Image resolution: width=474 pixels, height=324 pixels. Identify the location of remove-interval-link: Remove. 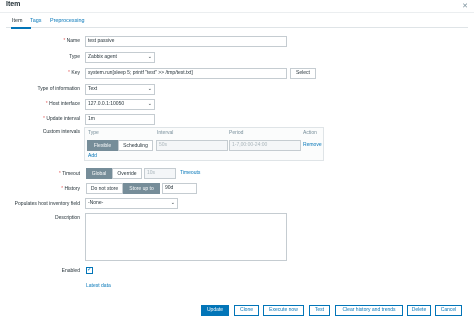
(312, 145).